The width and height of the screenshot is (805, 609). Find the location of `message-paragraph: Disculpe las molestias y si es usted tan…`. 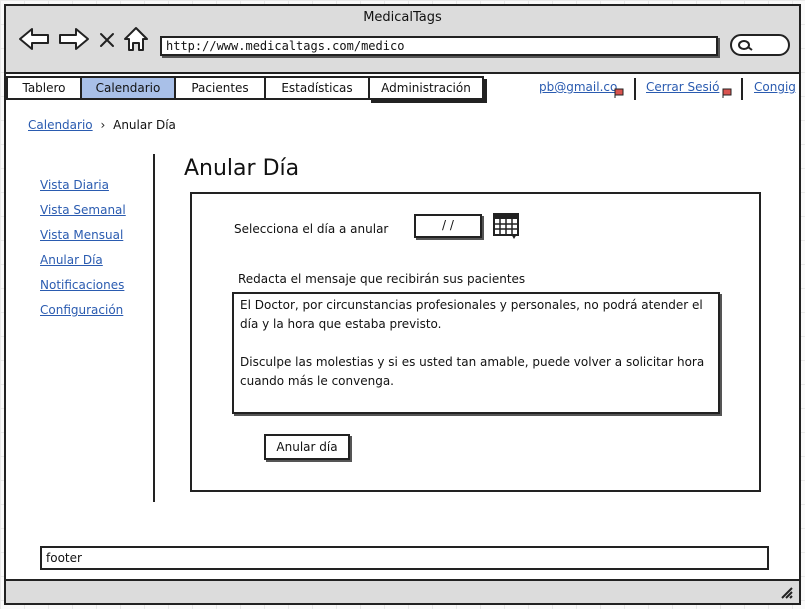

message-paragraph: Disculpe las molestias y si es usted tan… is located at coordinates (472, 371).